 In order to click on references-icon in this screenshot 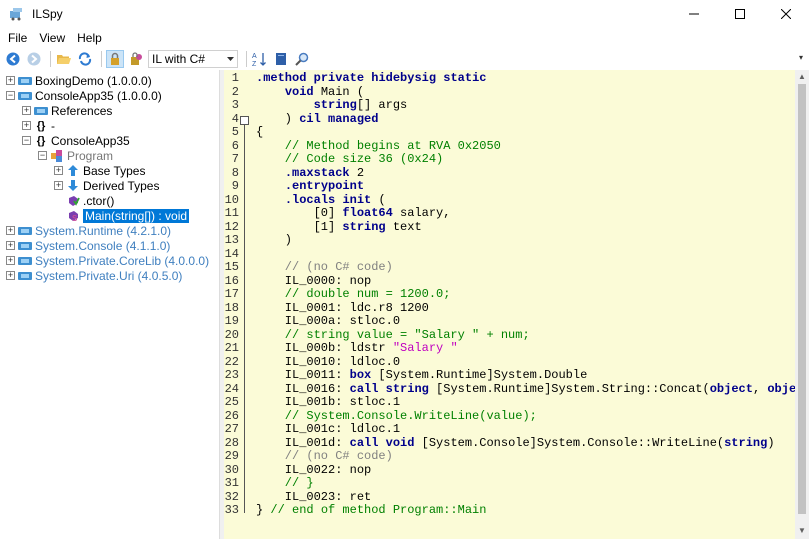, I will do `click(41, 110)`.